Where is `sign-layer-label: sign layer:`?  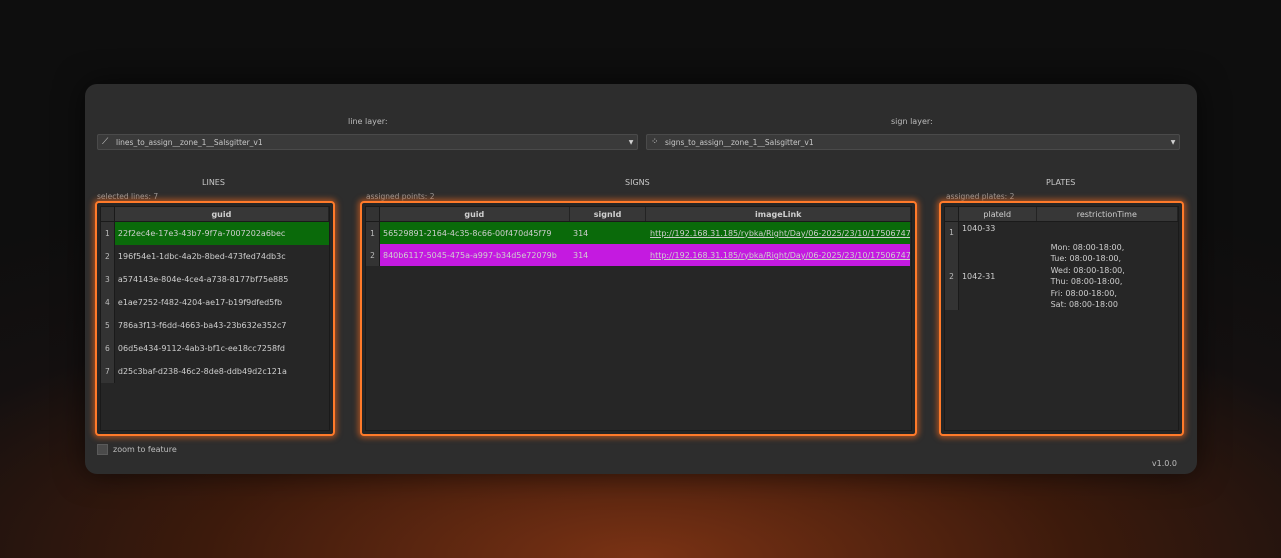 sign-layer-label: sign layer: is located at coordinates (912, 121).